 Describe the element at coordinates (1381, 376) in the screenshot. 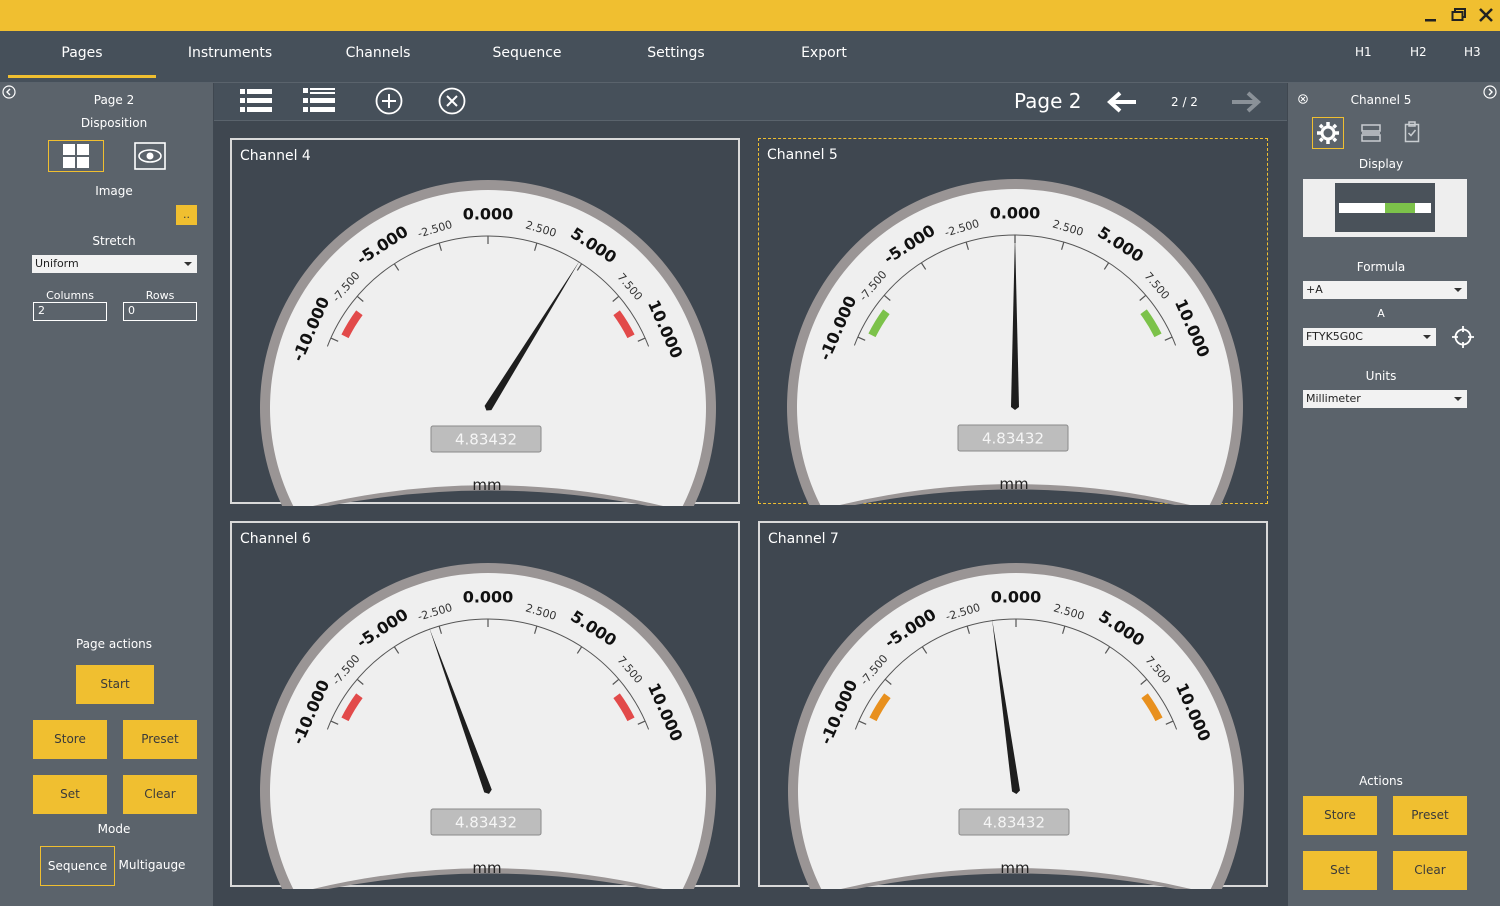

I see `units-label: Units` at that location.